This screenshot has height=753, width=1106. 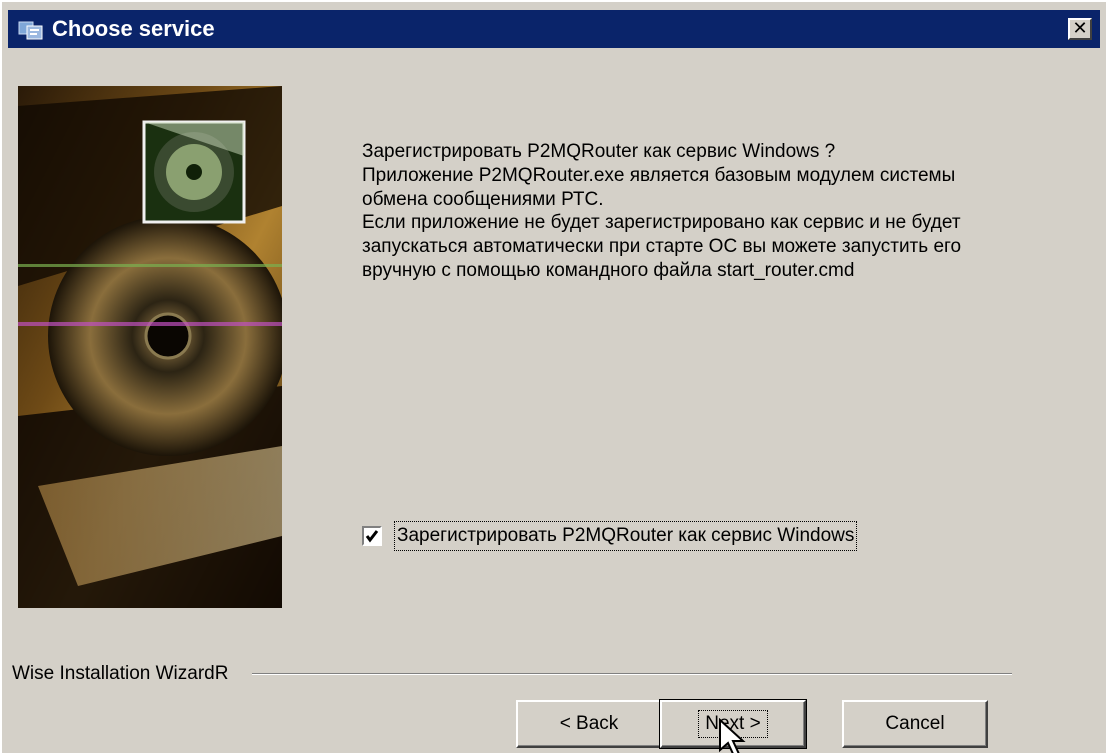 I want to click on mouse-pointer-icon, so click(x=732, y=735).